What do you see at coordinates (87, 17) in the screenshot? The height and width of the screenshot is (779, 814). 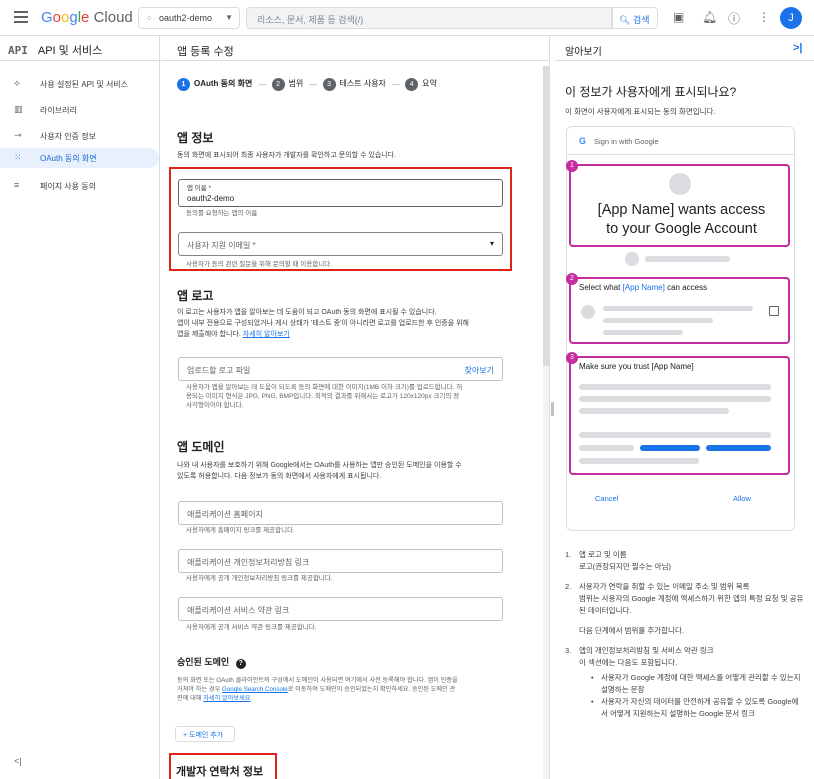 I see `google-cloud-logo: Google Cloud` at bounding box center [87, 17].